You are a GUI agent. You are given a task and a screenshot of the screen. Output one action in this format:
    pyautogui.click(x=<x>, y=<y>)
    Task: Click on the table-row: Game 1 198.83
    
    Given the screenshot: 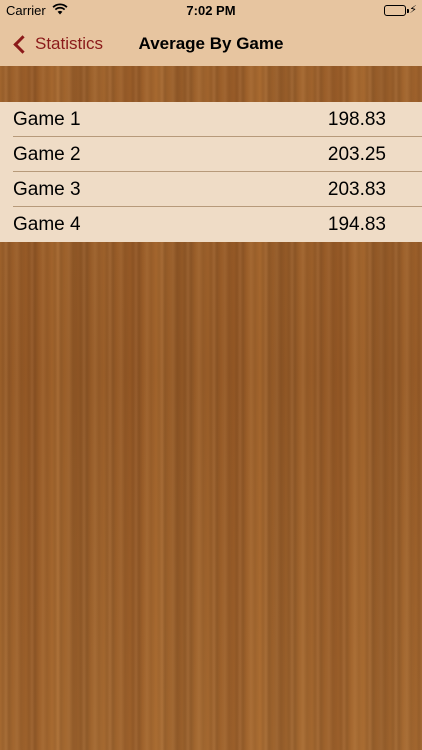 What is the action you would take?
    pyautogui.click(x=211, y=119)
    